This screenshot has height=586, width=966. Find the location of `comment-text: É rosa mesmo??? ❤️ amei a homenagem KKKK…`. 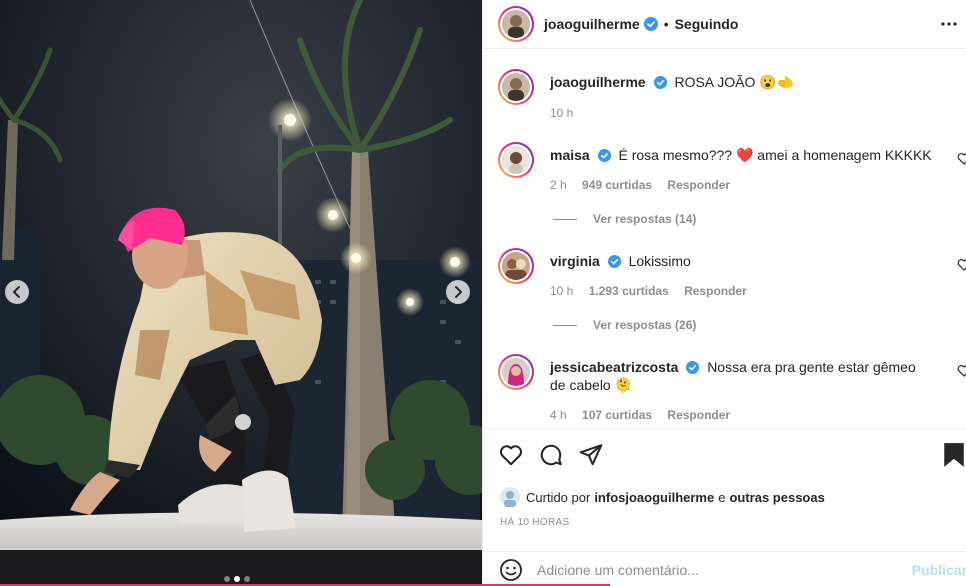

comment-text: É rosa mesmo??? ❤️ amei a homenagem KKKK… is located at coordinates (775, 155).